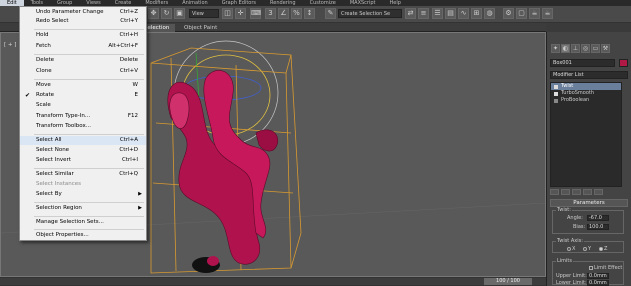  I want to click on twist-group: Twist: Angle: -67.0 Bias: 100.0, so click(588, 220).